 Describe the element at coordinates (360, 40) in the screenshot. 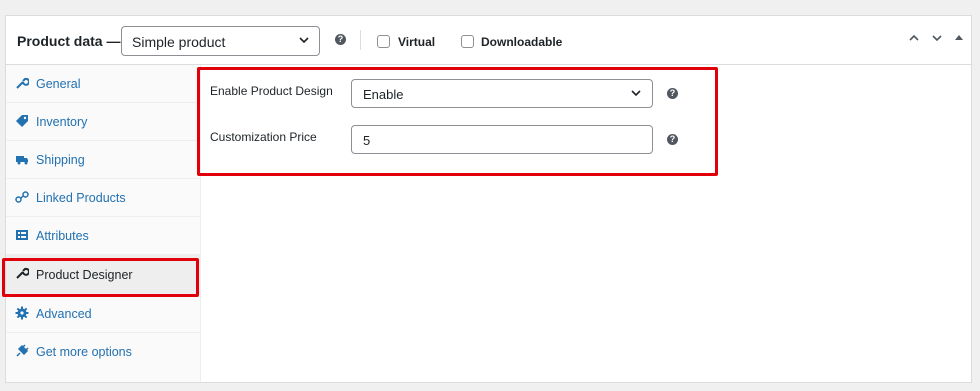

I see `divider` at that location.